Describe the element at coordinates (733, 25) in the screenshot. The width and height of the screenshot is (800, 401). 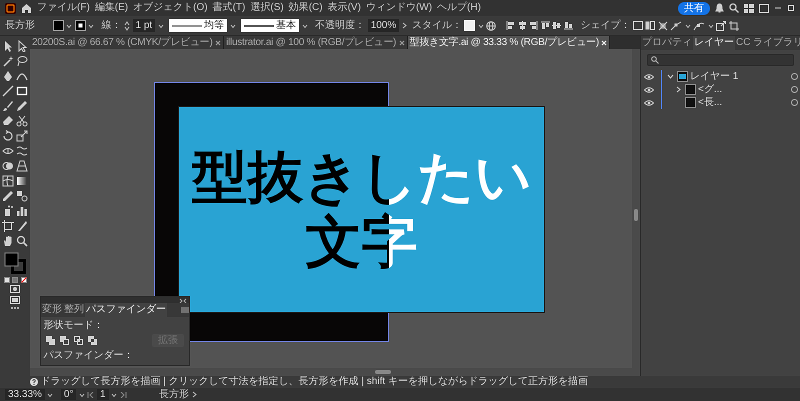
I see `crop-icon` at that location.